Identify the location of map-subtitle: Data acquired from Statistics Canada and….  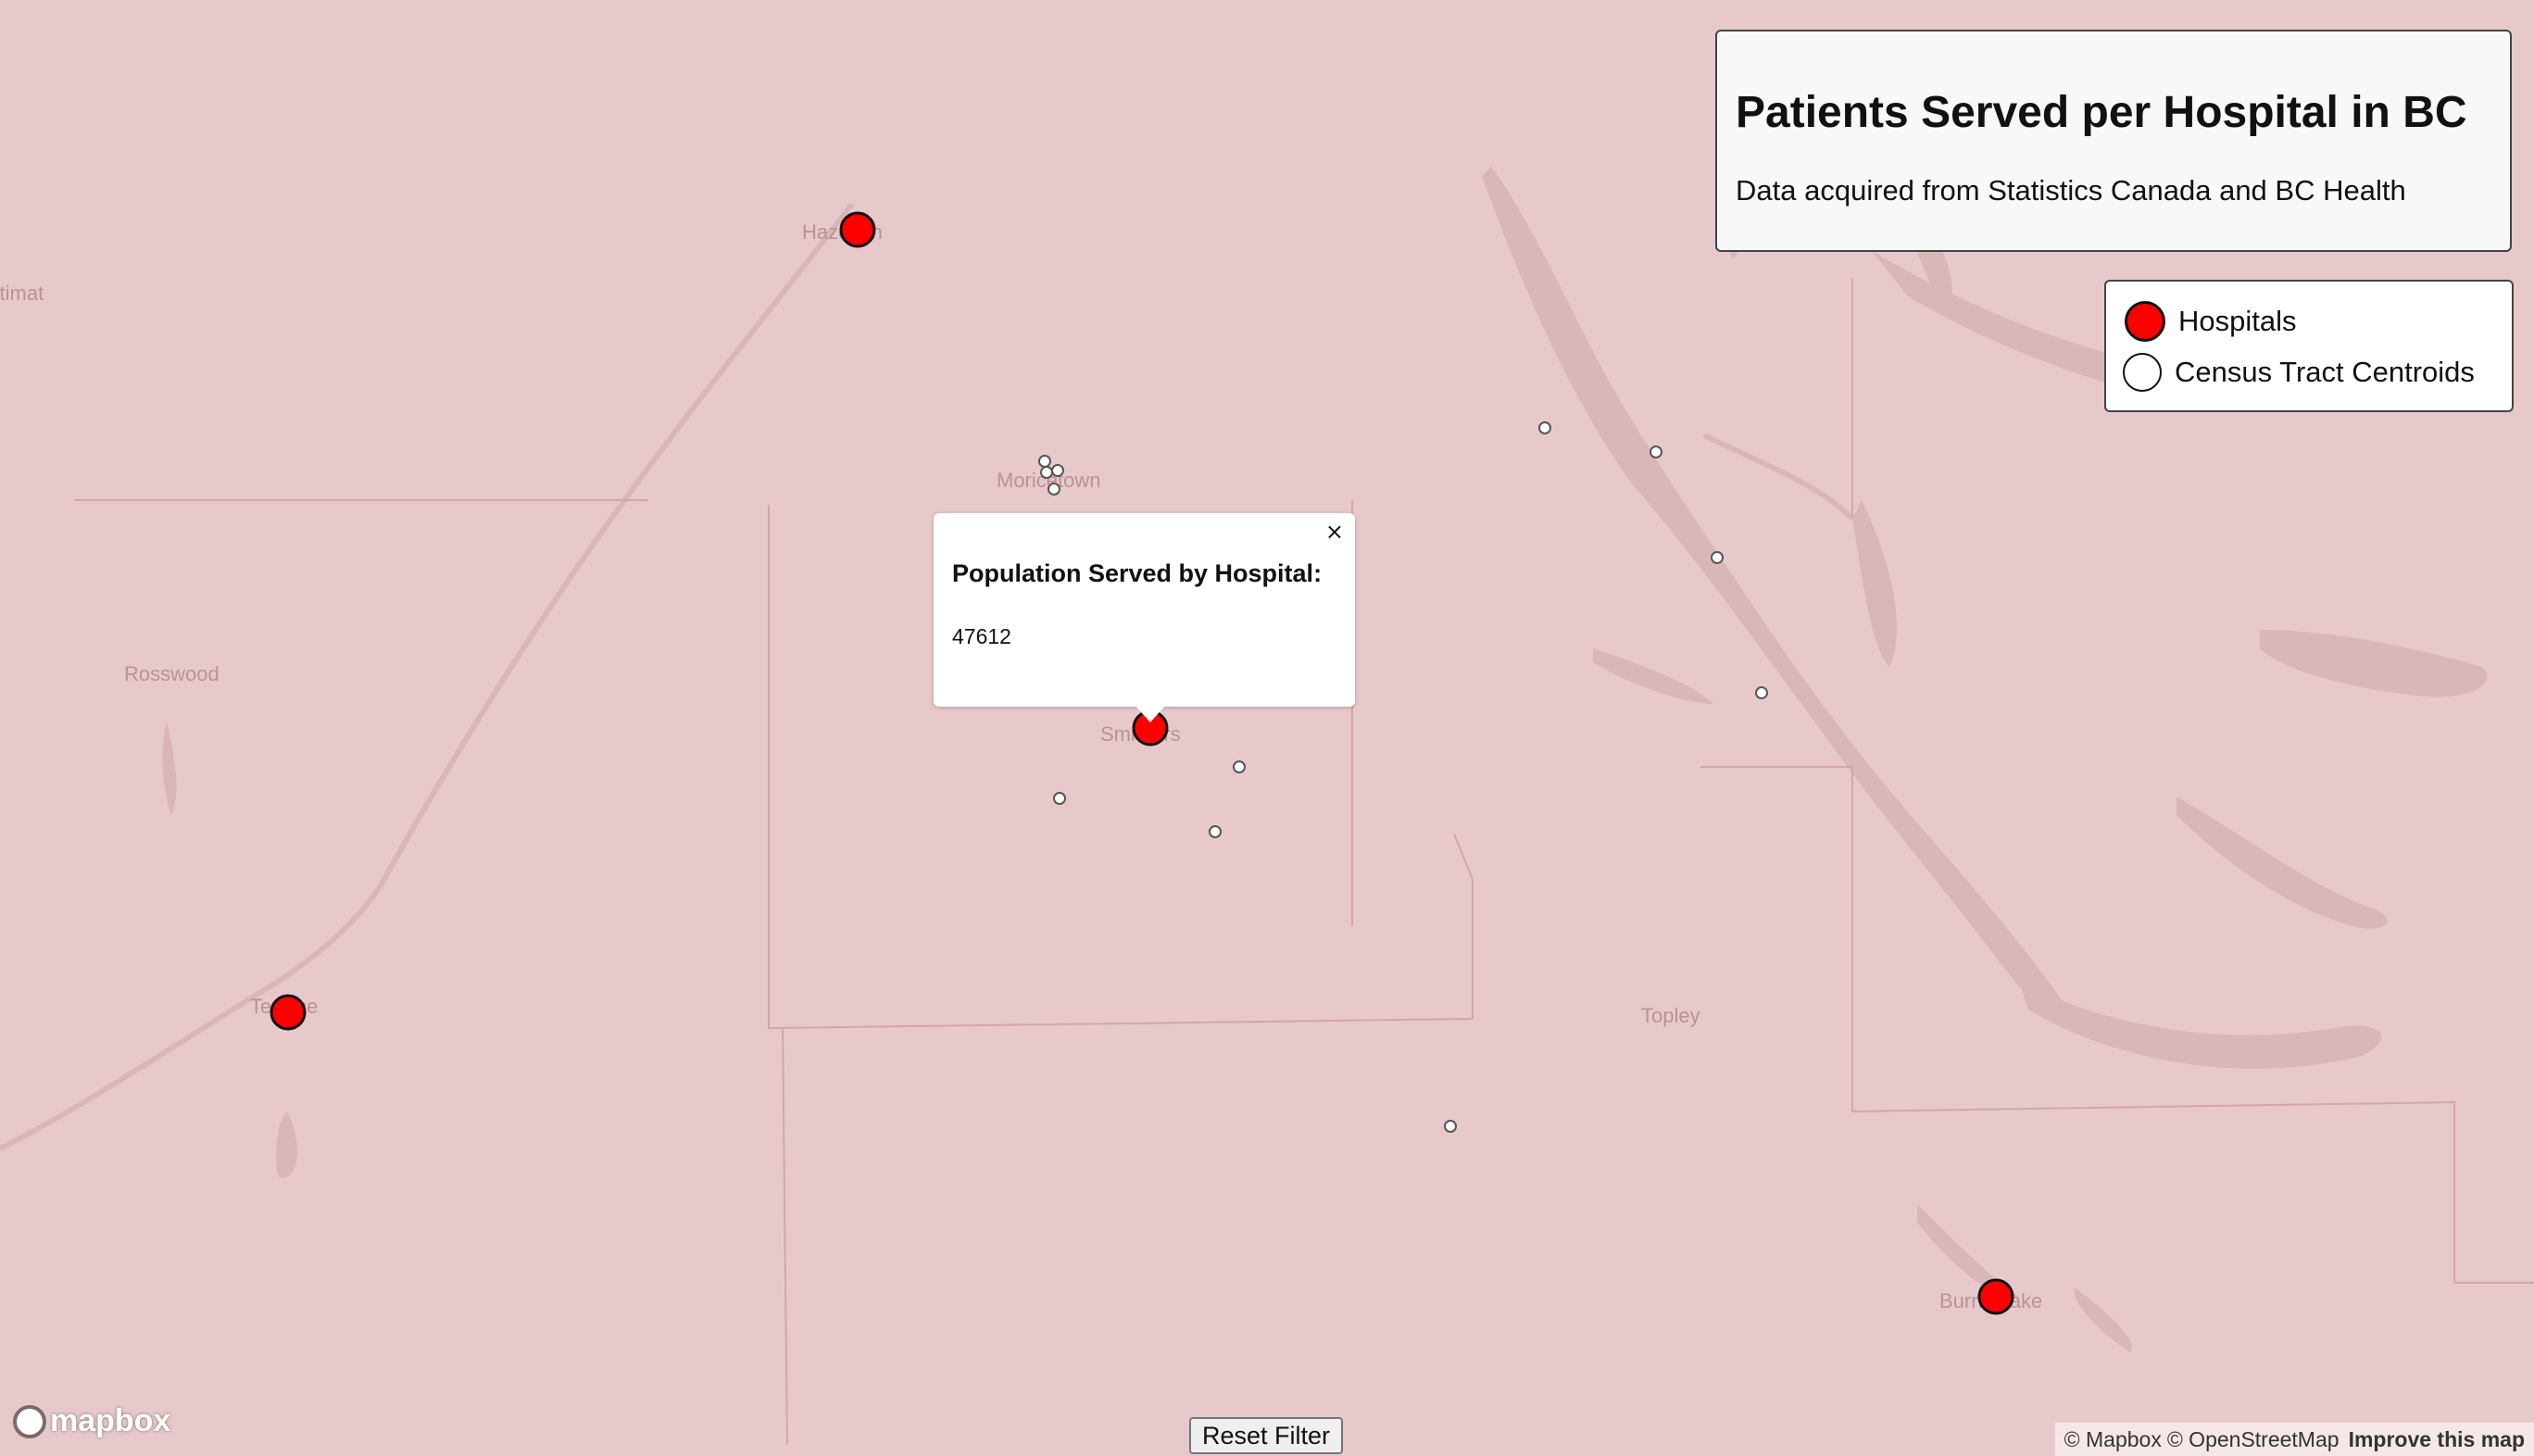
(2071, 190).